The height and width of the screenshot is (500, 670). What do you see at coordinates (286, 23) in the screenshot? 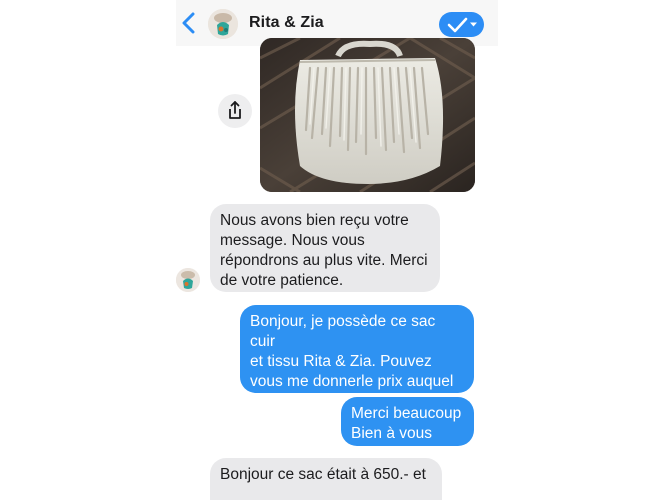
I see `contact-name: Rita & Zia` at bounding box center [286, 23].